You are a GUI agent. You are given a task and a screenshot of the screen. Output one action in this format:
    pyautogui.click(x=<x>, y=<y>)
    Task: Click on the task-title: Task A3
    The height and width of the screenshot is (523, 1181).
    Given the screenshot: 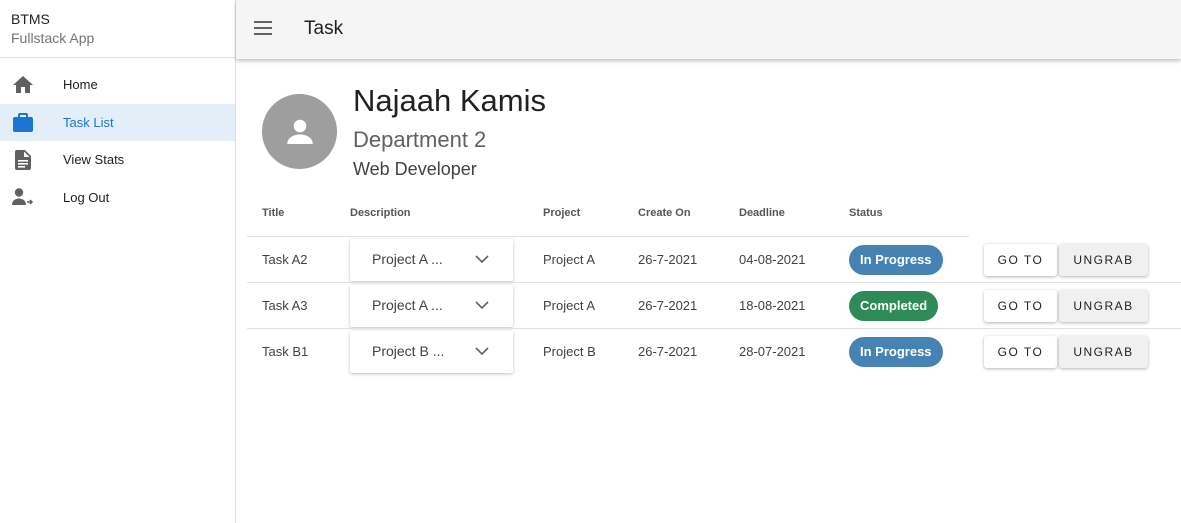 What is the action you would take?
    pyautogui.click(x=285, y=305)
    